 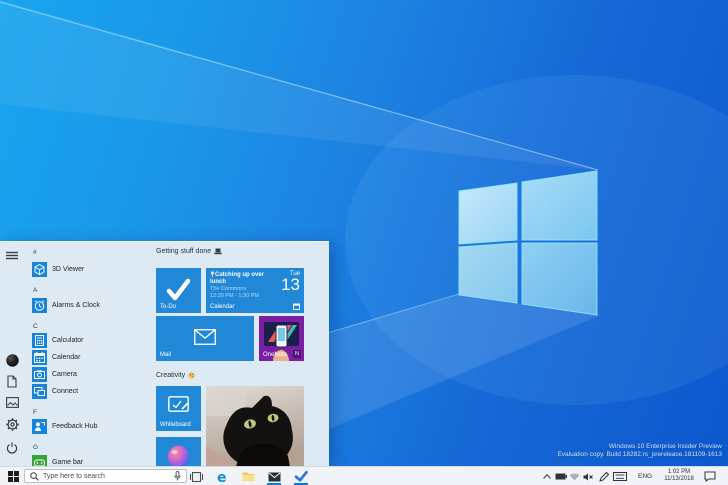 What do you see at coordinates (679, 479) in the screenshot?
I see `clock-date: 11/13/2018` at bounding box center [679, 479].